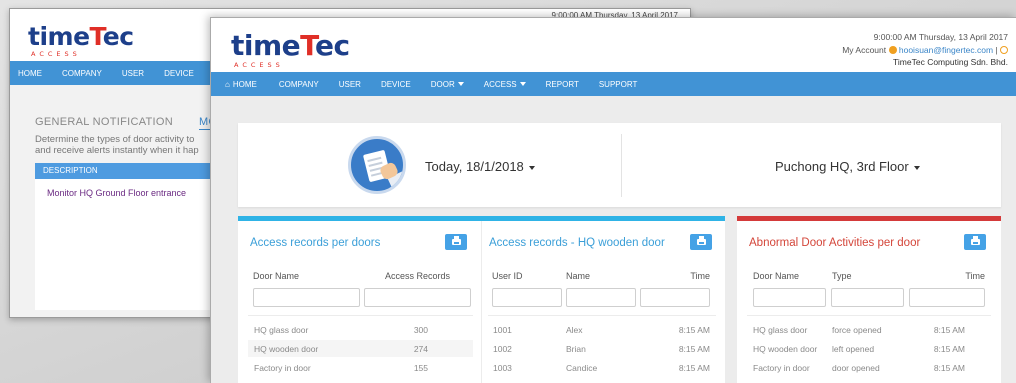 The width and height of the screenshot is (1016, 383). I want to click on logout-power-icon, so click(1004, 49).